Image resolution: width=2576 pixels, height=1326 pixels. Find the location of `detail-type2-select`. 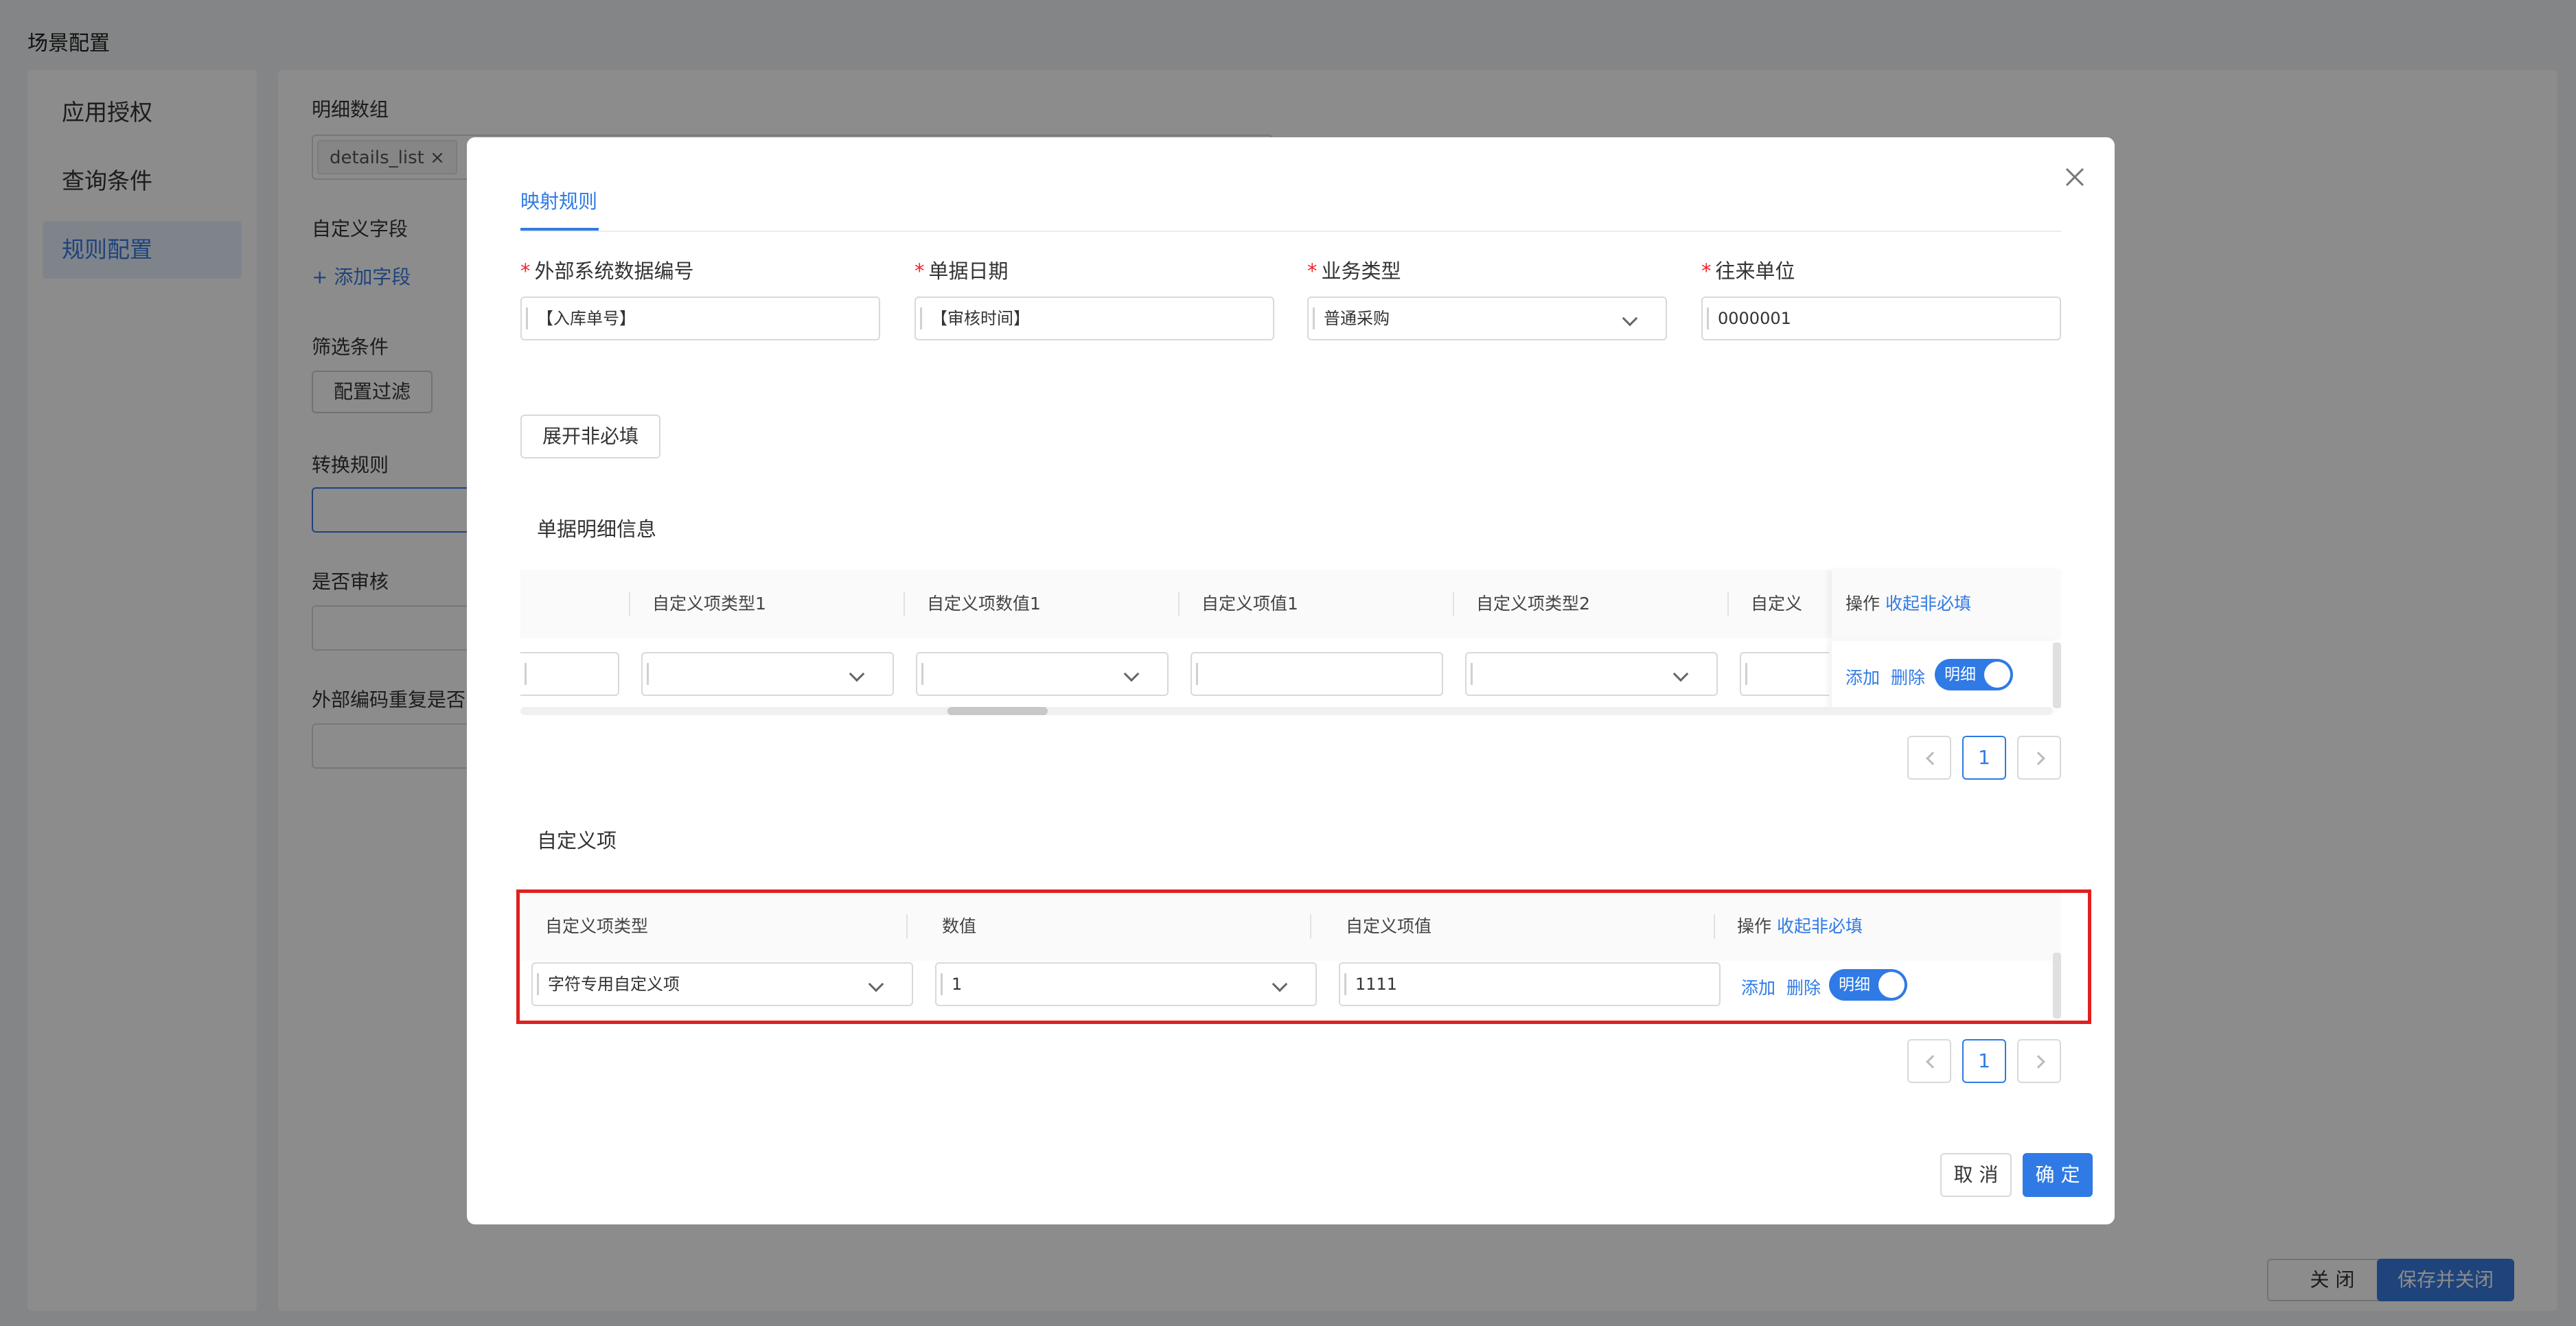

detail-type2-select is located at coordinates (1591, 674).